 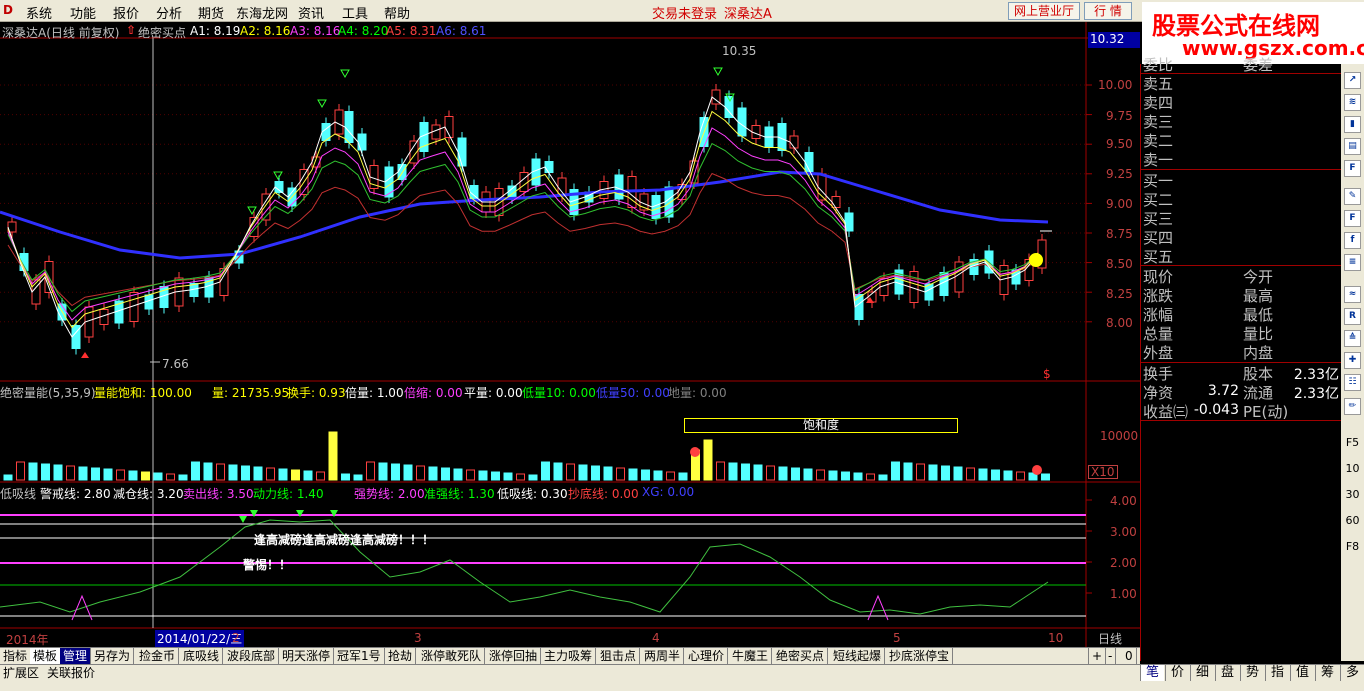 I want to click on zoom-reset-button: 0, so click(x=1129, y=656).